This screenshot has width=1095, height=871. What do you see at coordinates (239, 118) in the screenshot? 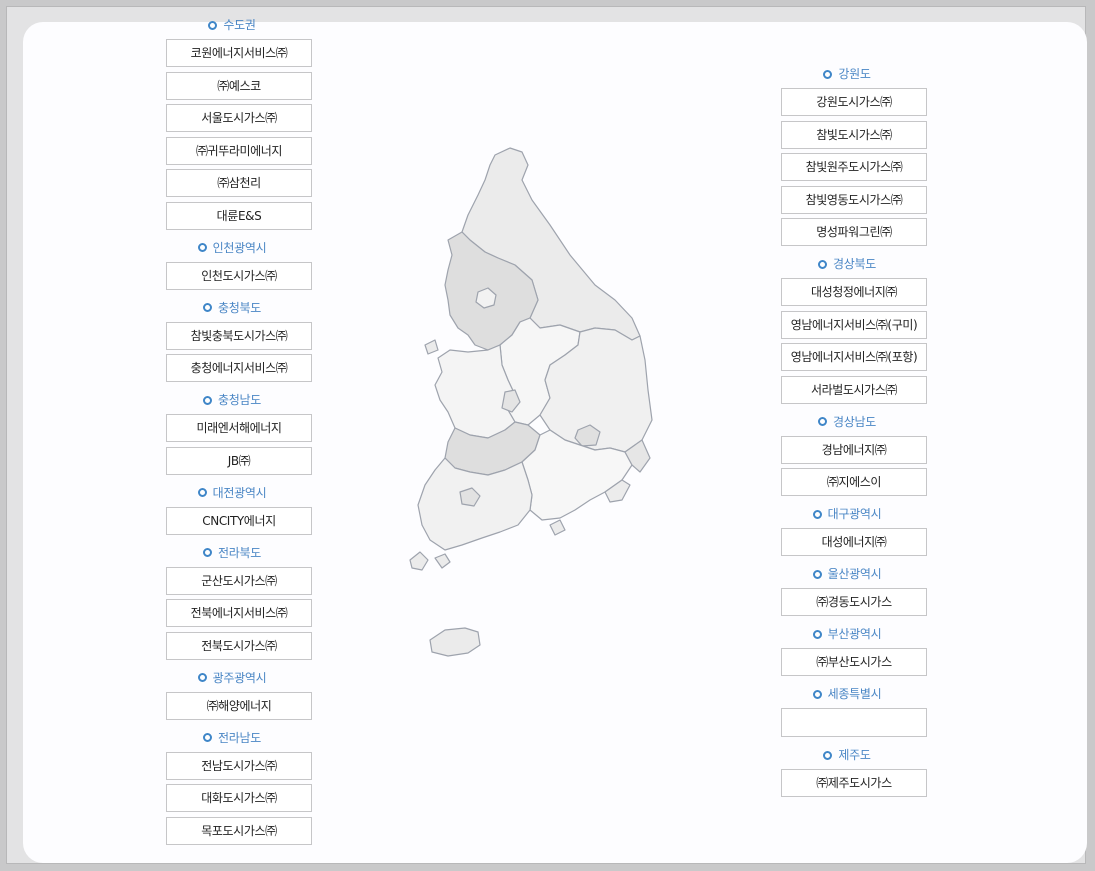
I see `company-button: 서울도시가스㈜` at bounding box center [239, 118].